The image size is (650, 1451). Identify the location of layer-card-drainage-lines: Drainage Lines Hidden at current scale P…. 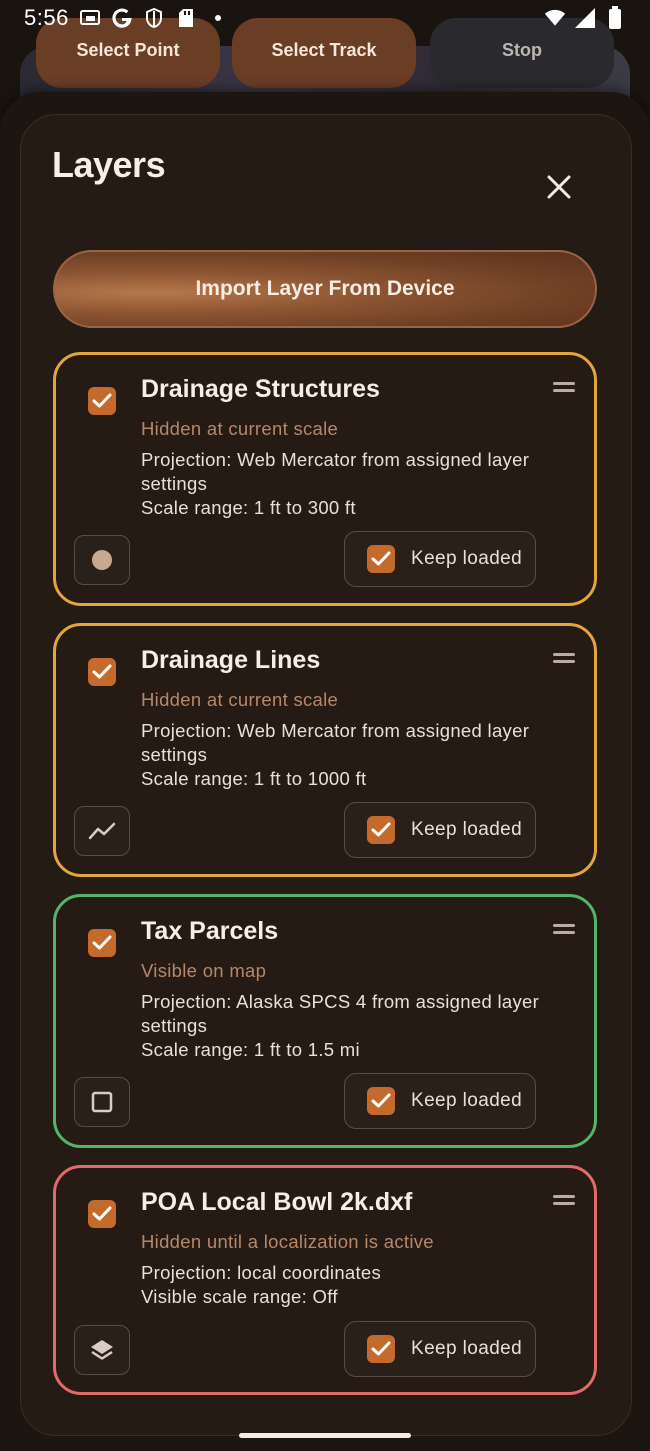
(325, 750).